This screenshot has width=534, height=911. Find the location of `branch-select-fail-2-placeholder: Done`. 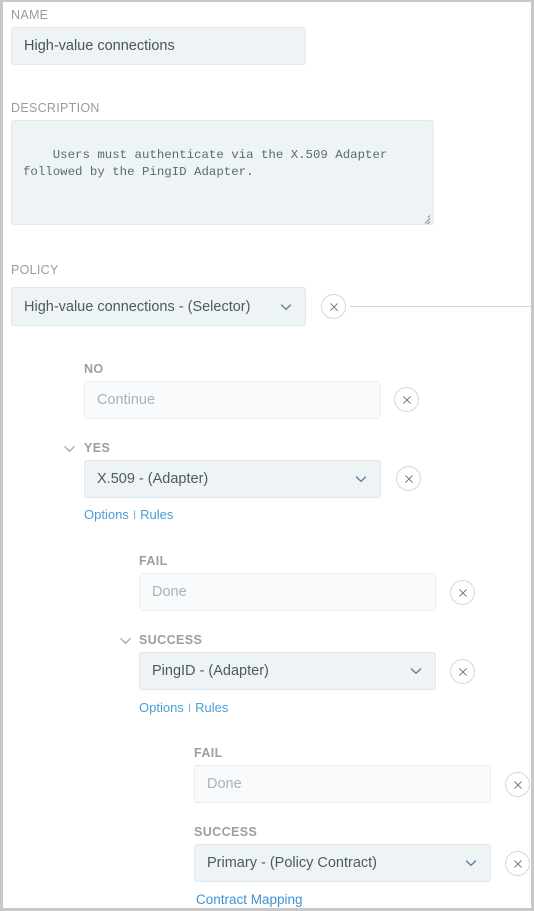

branch-select-fail-2-placeholder: Done is located at coordinates (224, 784).